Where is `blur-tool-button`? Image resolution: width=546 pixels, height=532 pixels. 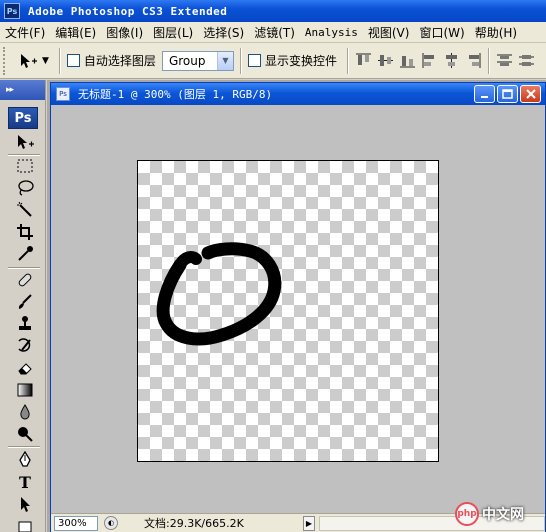
blur-tool-button is located at coordinates (25, 412).